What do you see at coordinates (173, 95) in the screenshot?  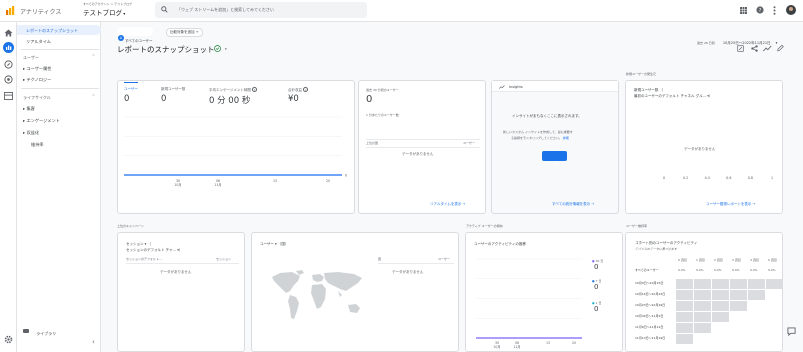 I see `metric-tab-new-users: 新規ユーザー数 0` at bounding box center [173, 95].